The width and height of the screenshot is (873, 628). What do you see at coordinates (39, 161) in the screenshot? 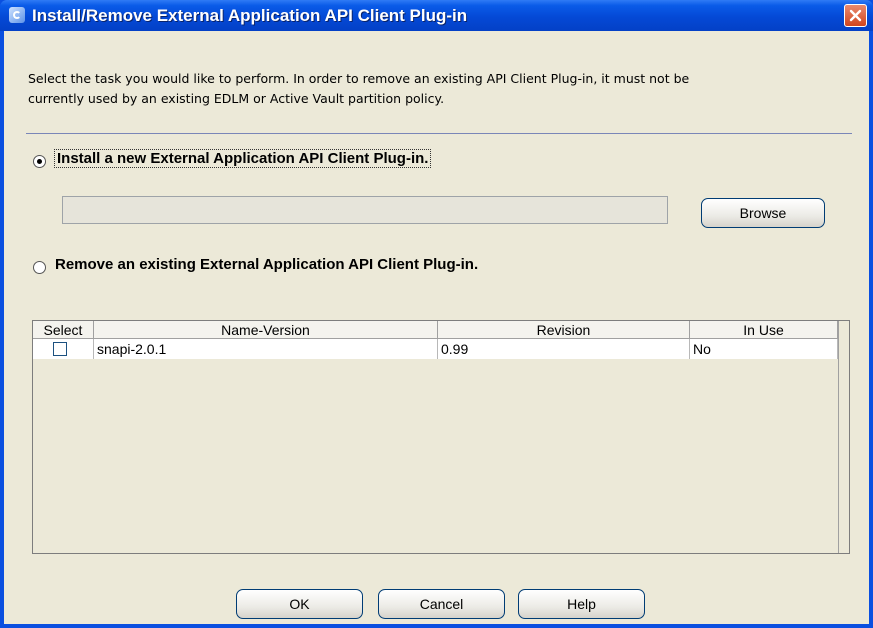
I see `install-radio` at bounding box center [39, 161].